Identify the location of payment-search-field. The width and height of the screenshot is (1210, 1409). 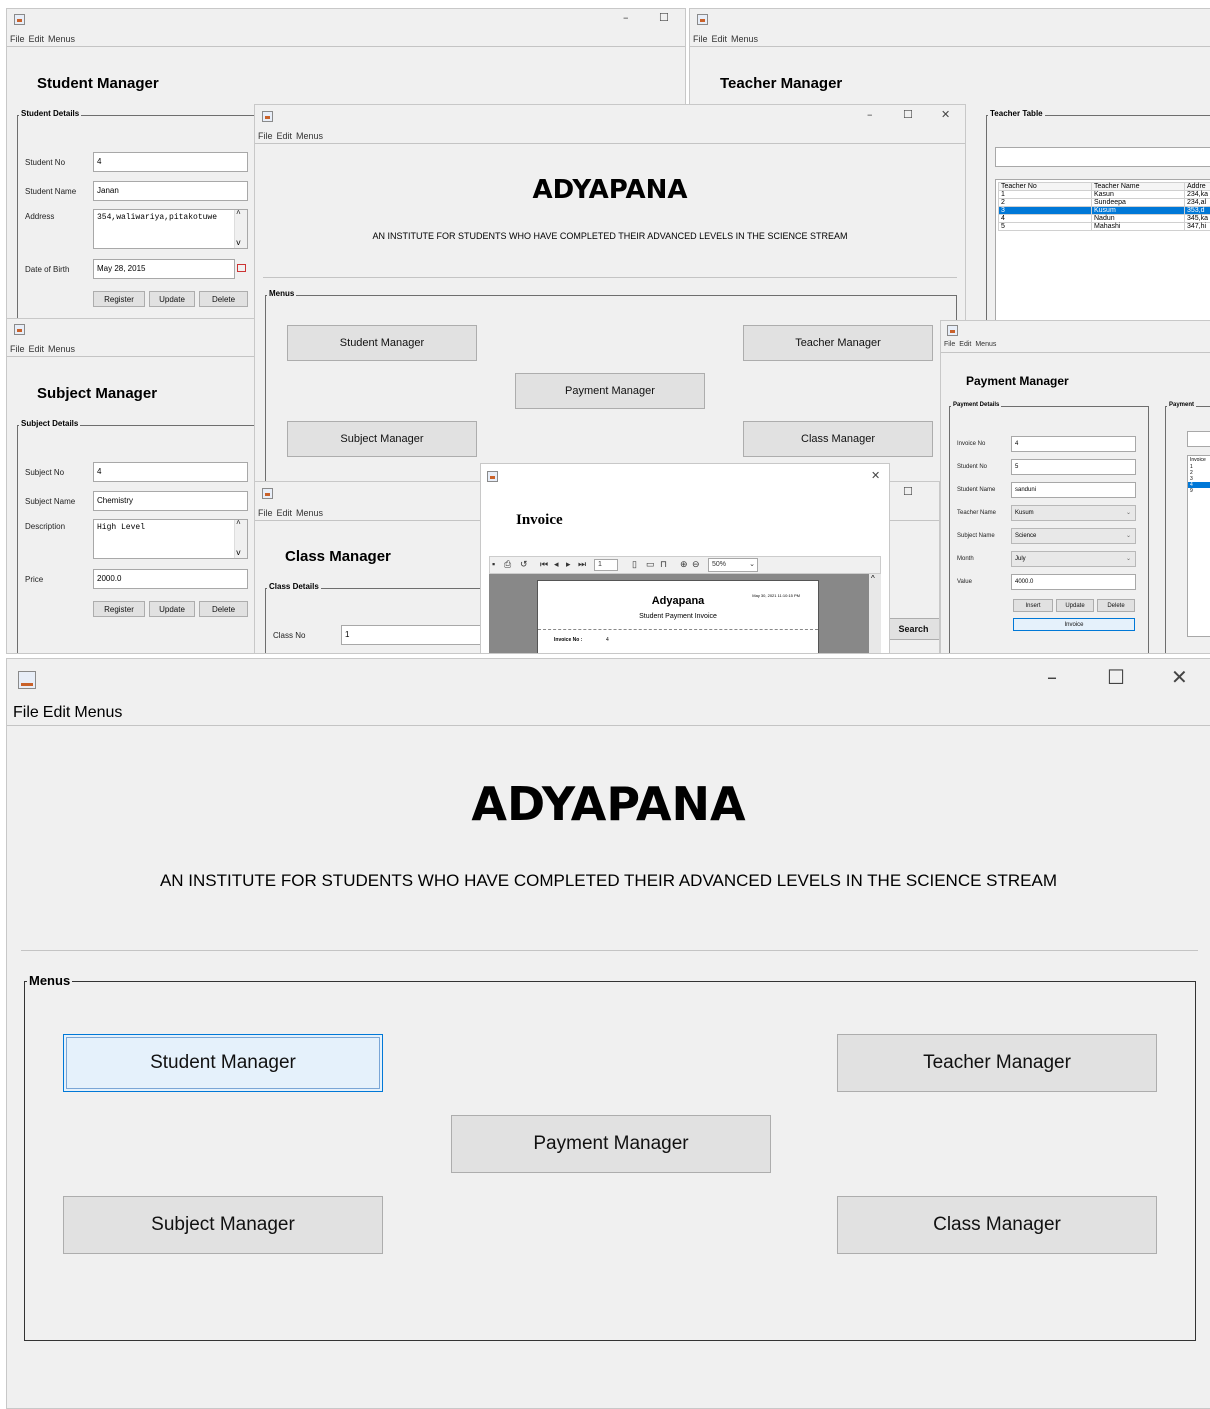
(1198, 439).